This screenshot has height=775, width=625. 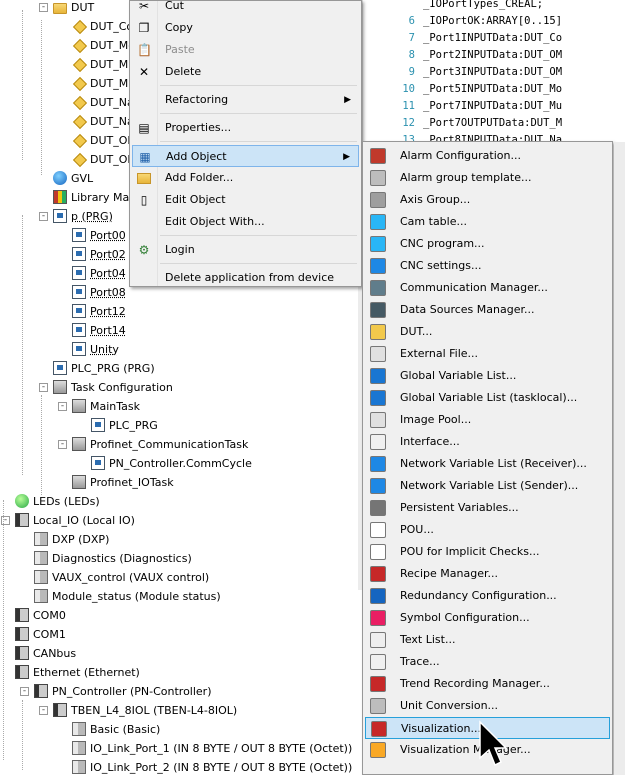 What do you see at coordinates (245, 156) in the screenshot?
I see `menu-item-add-object: ▦ Add Object ▶` at bounding box center [245, 156].